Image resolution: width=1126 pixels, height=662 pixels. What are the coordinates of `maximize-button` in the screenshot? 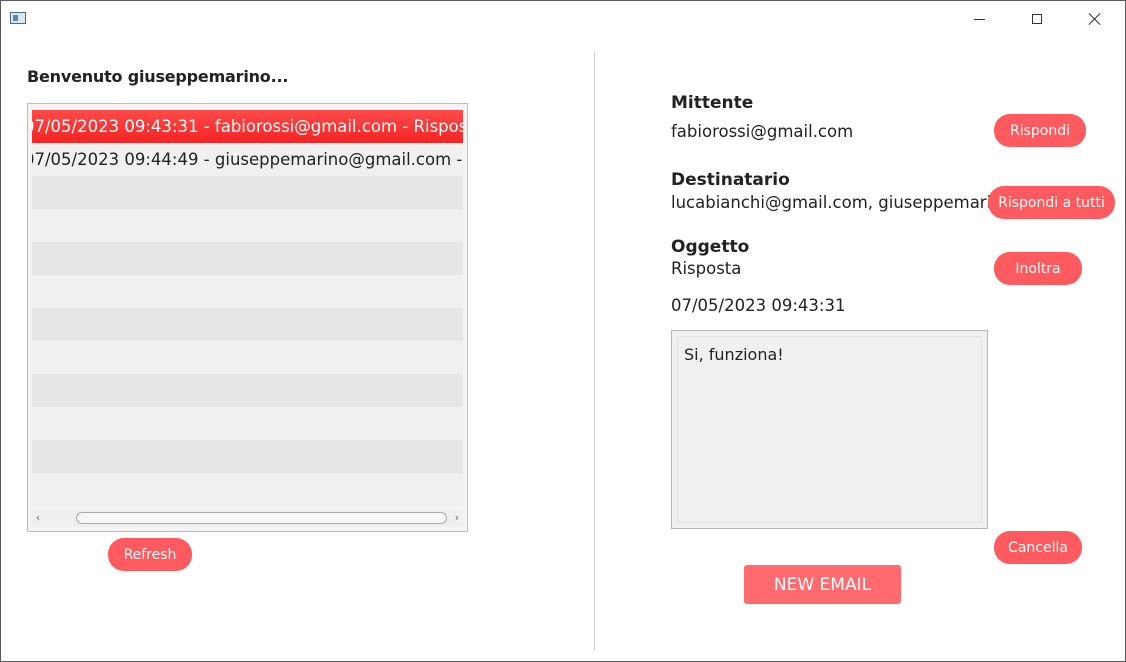 It's located at (1037, 19).